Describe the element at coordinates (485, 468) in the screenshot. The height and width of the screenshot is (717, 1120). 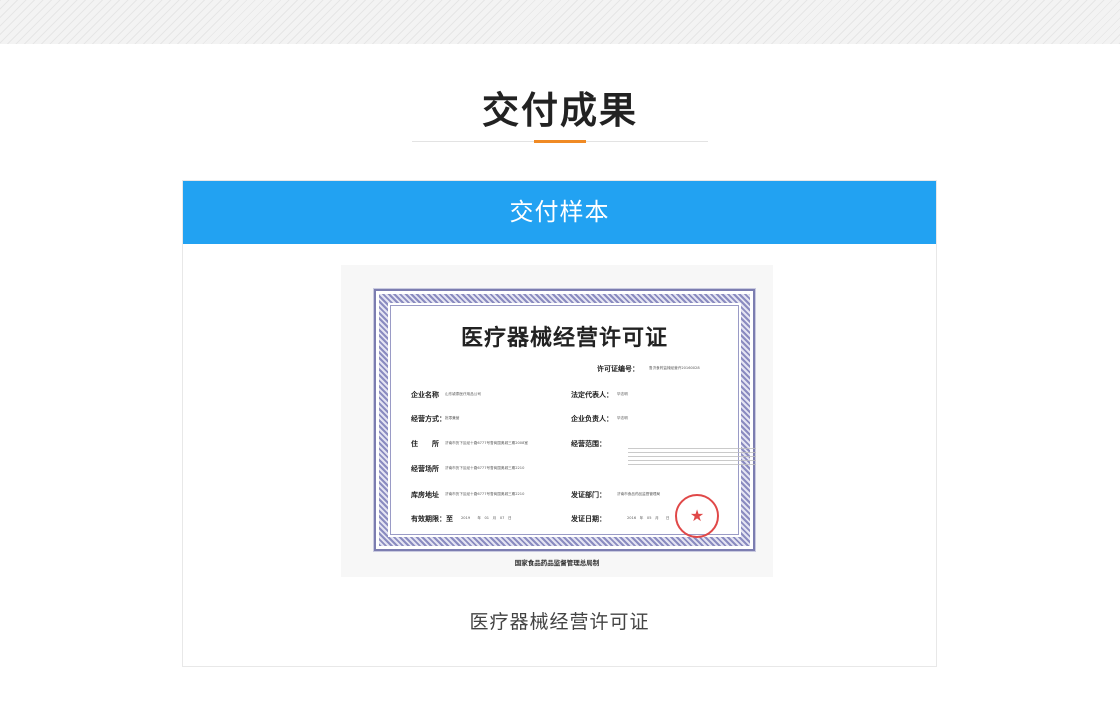
I see `premises-value: 济南市历下区经十路6777号鲁商国奥城三期2210` at that location.